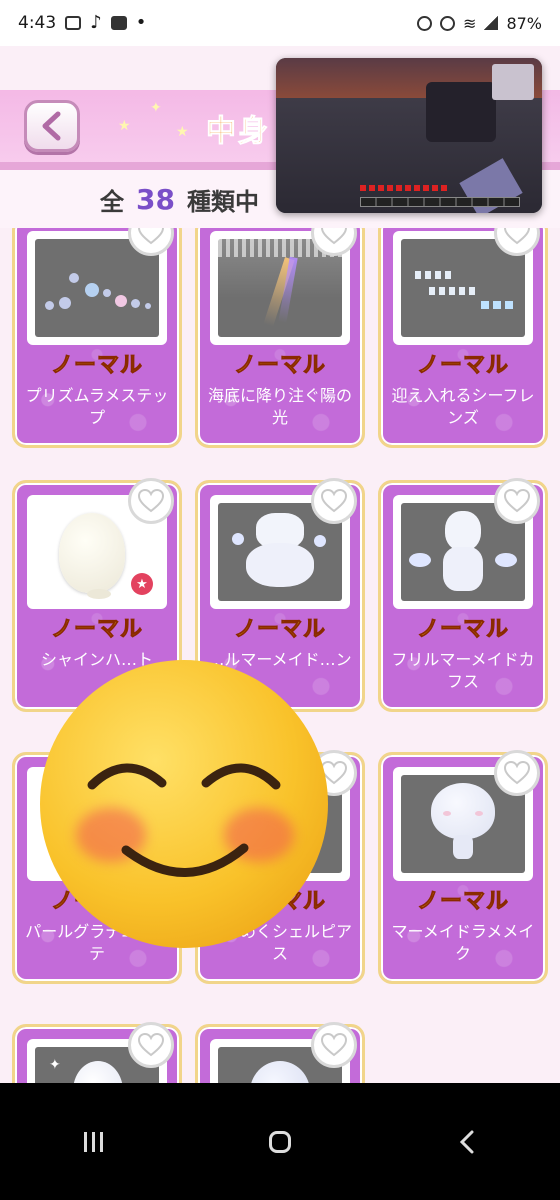 Image resolution: width=560 pixels, height=1200 pixels. Describe the element at coordinates (184, 820) in the screenshot. I see `emoji-features` at that location.